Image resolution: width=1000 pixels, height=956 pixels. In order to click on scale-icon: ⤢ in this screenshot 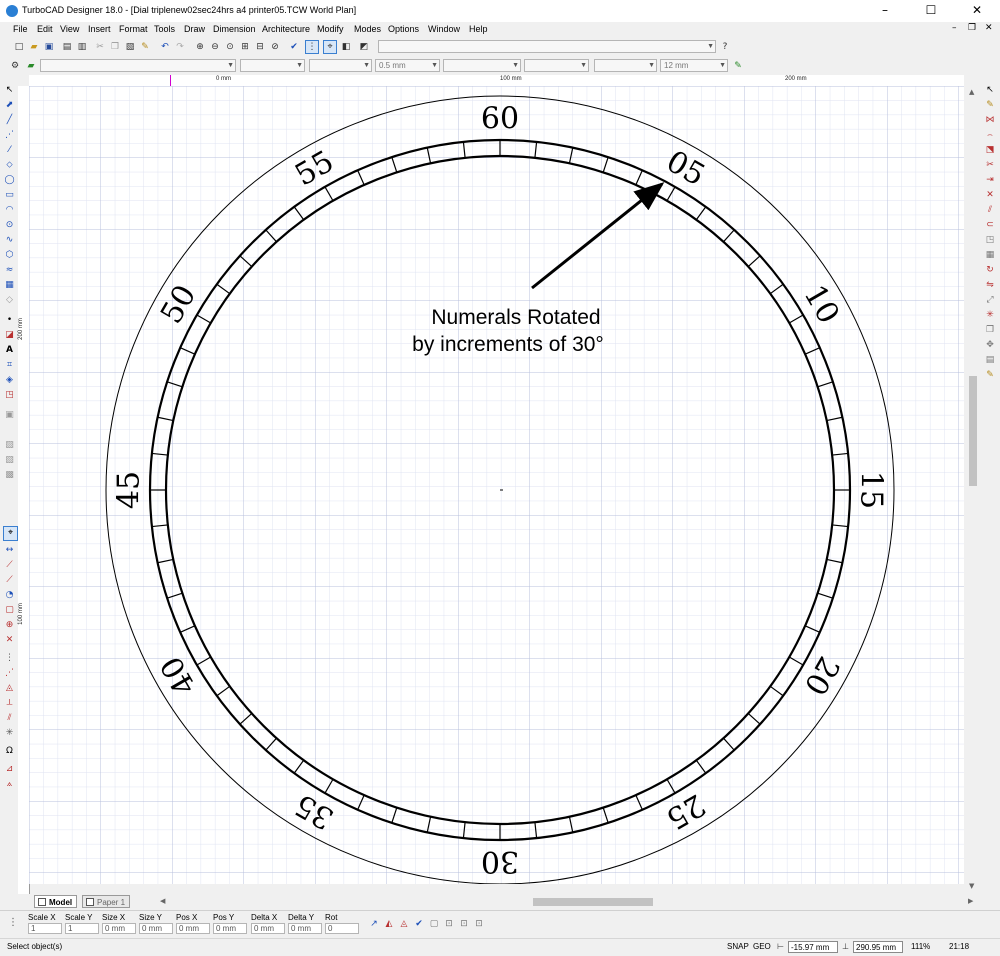, I will do `click(990, 300)`.